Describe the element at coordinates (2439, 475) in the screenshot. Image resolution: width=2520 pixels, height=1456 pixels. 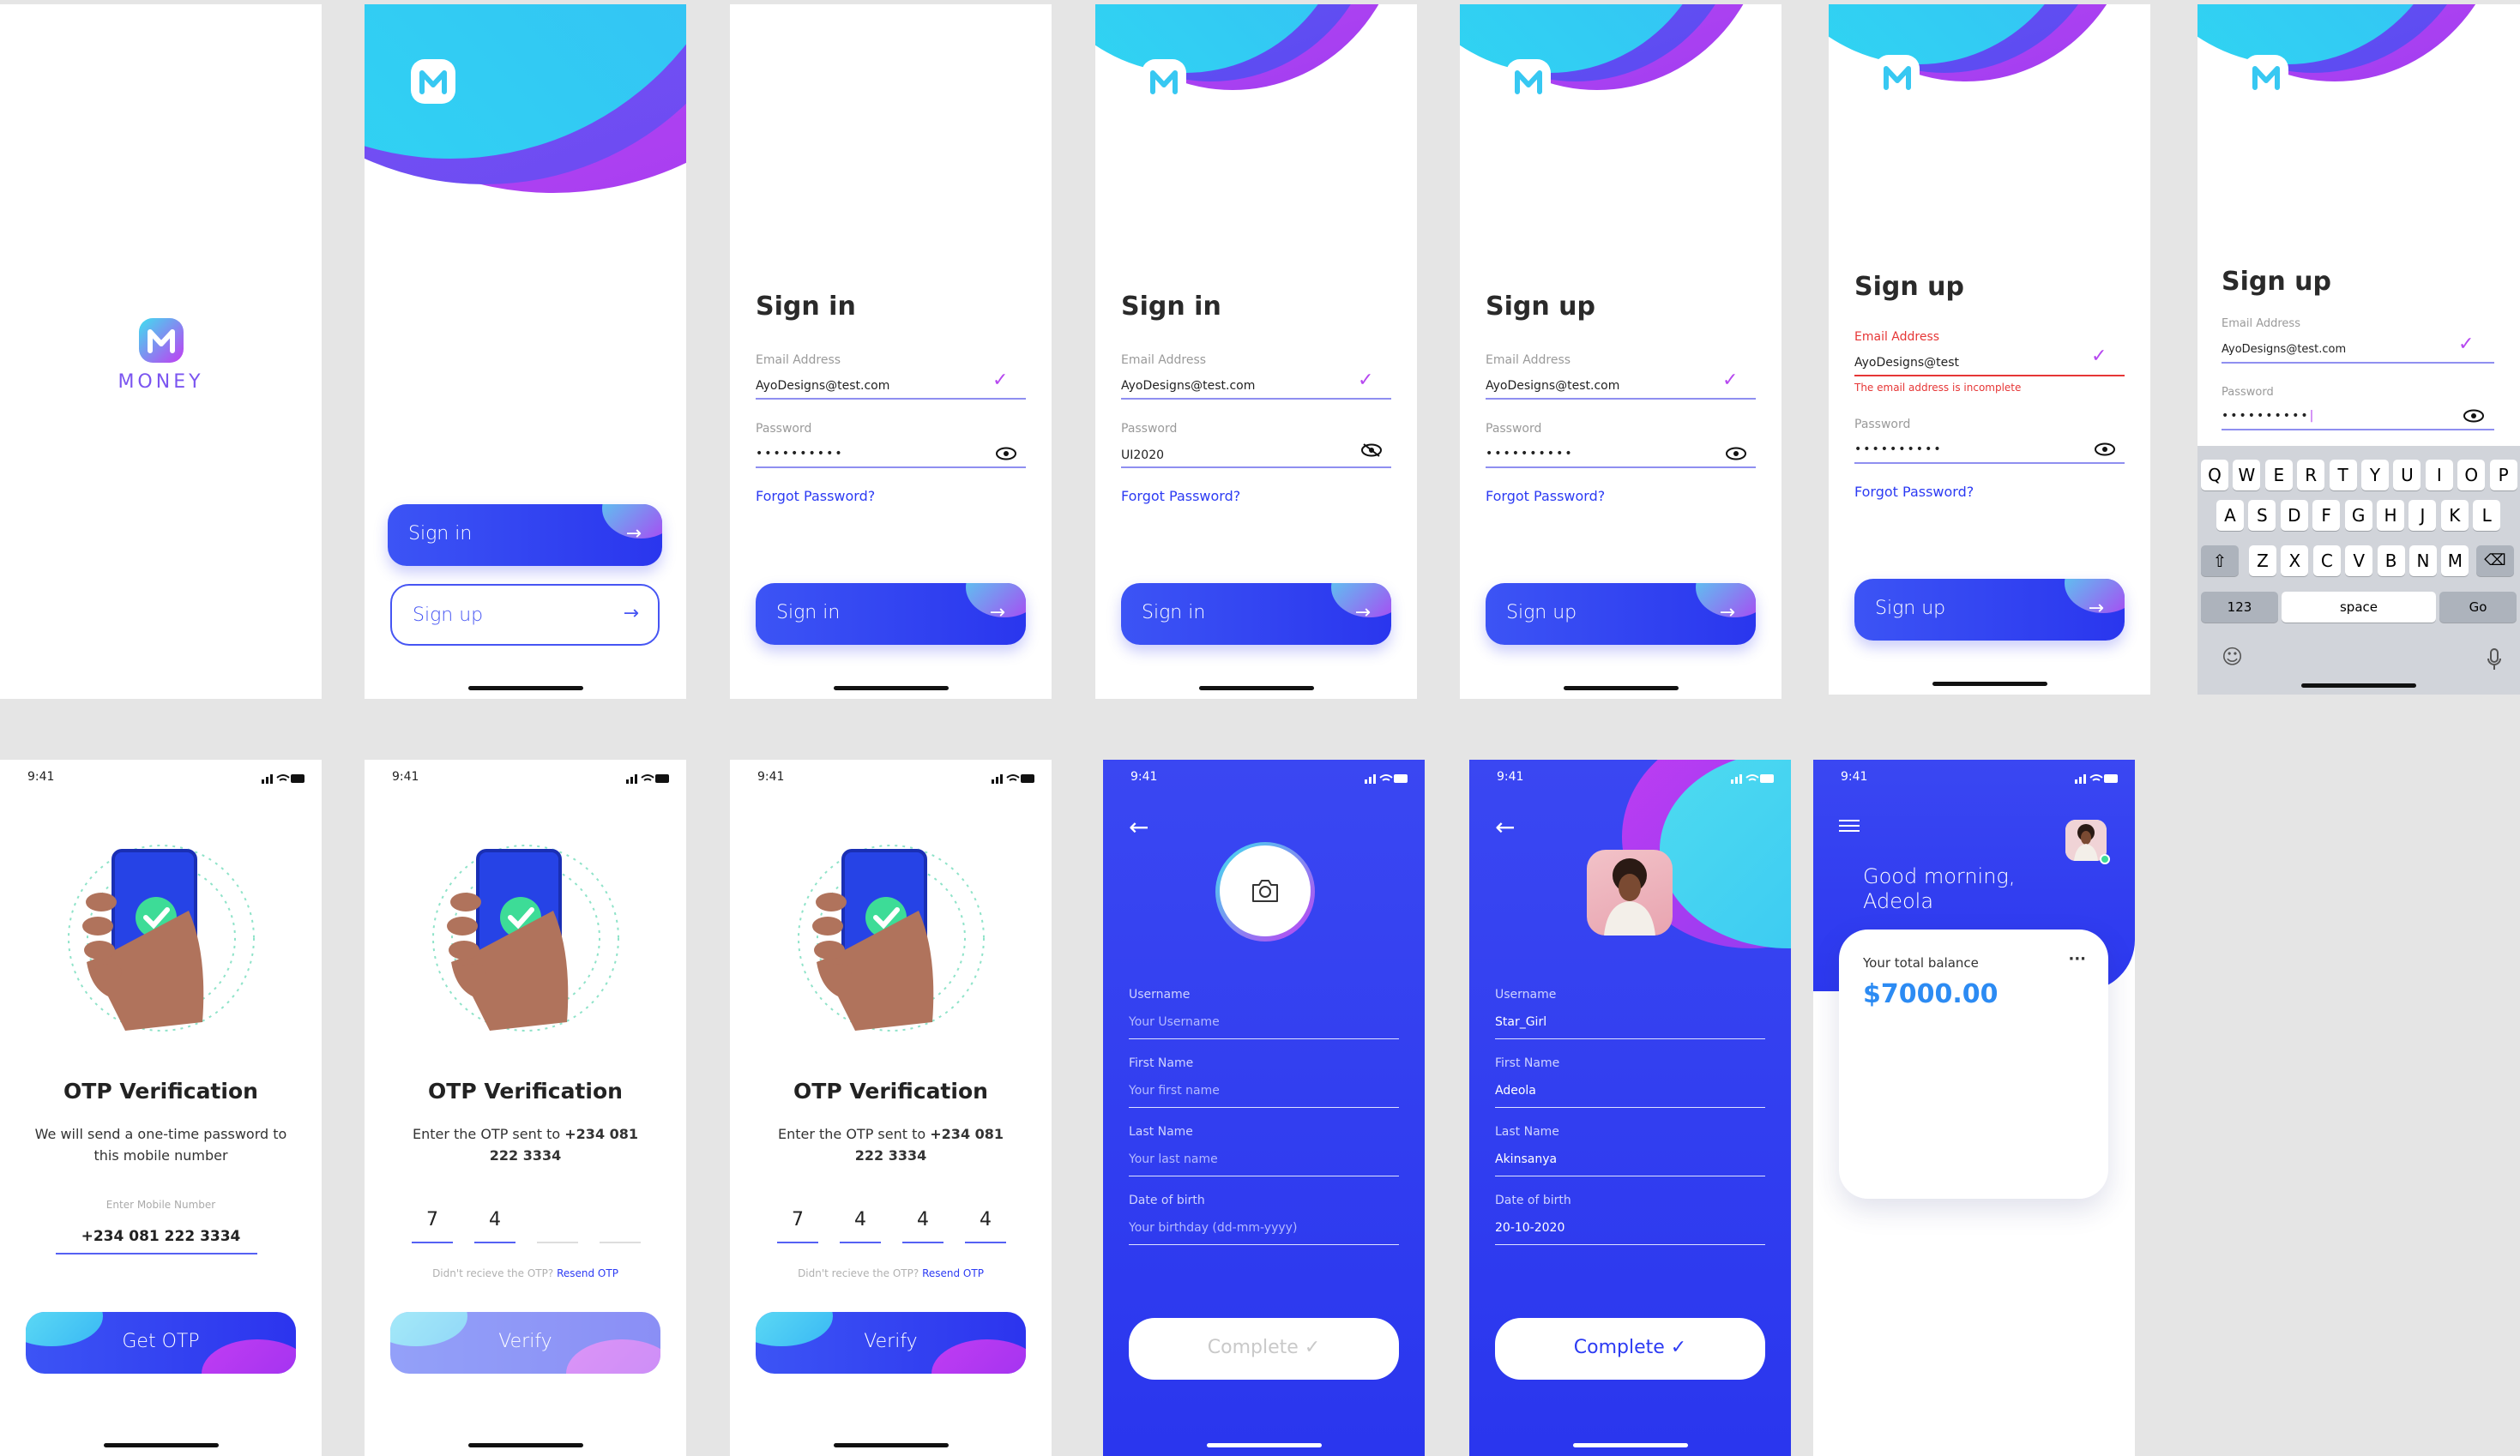
I see `key-i: I` at that location.